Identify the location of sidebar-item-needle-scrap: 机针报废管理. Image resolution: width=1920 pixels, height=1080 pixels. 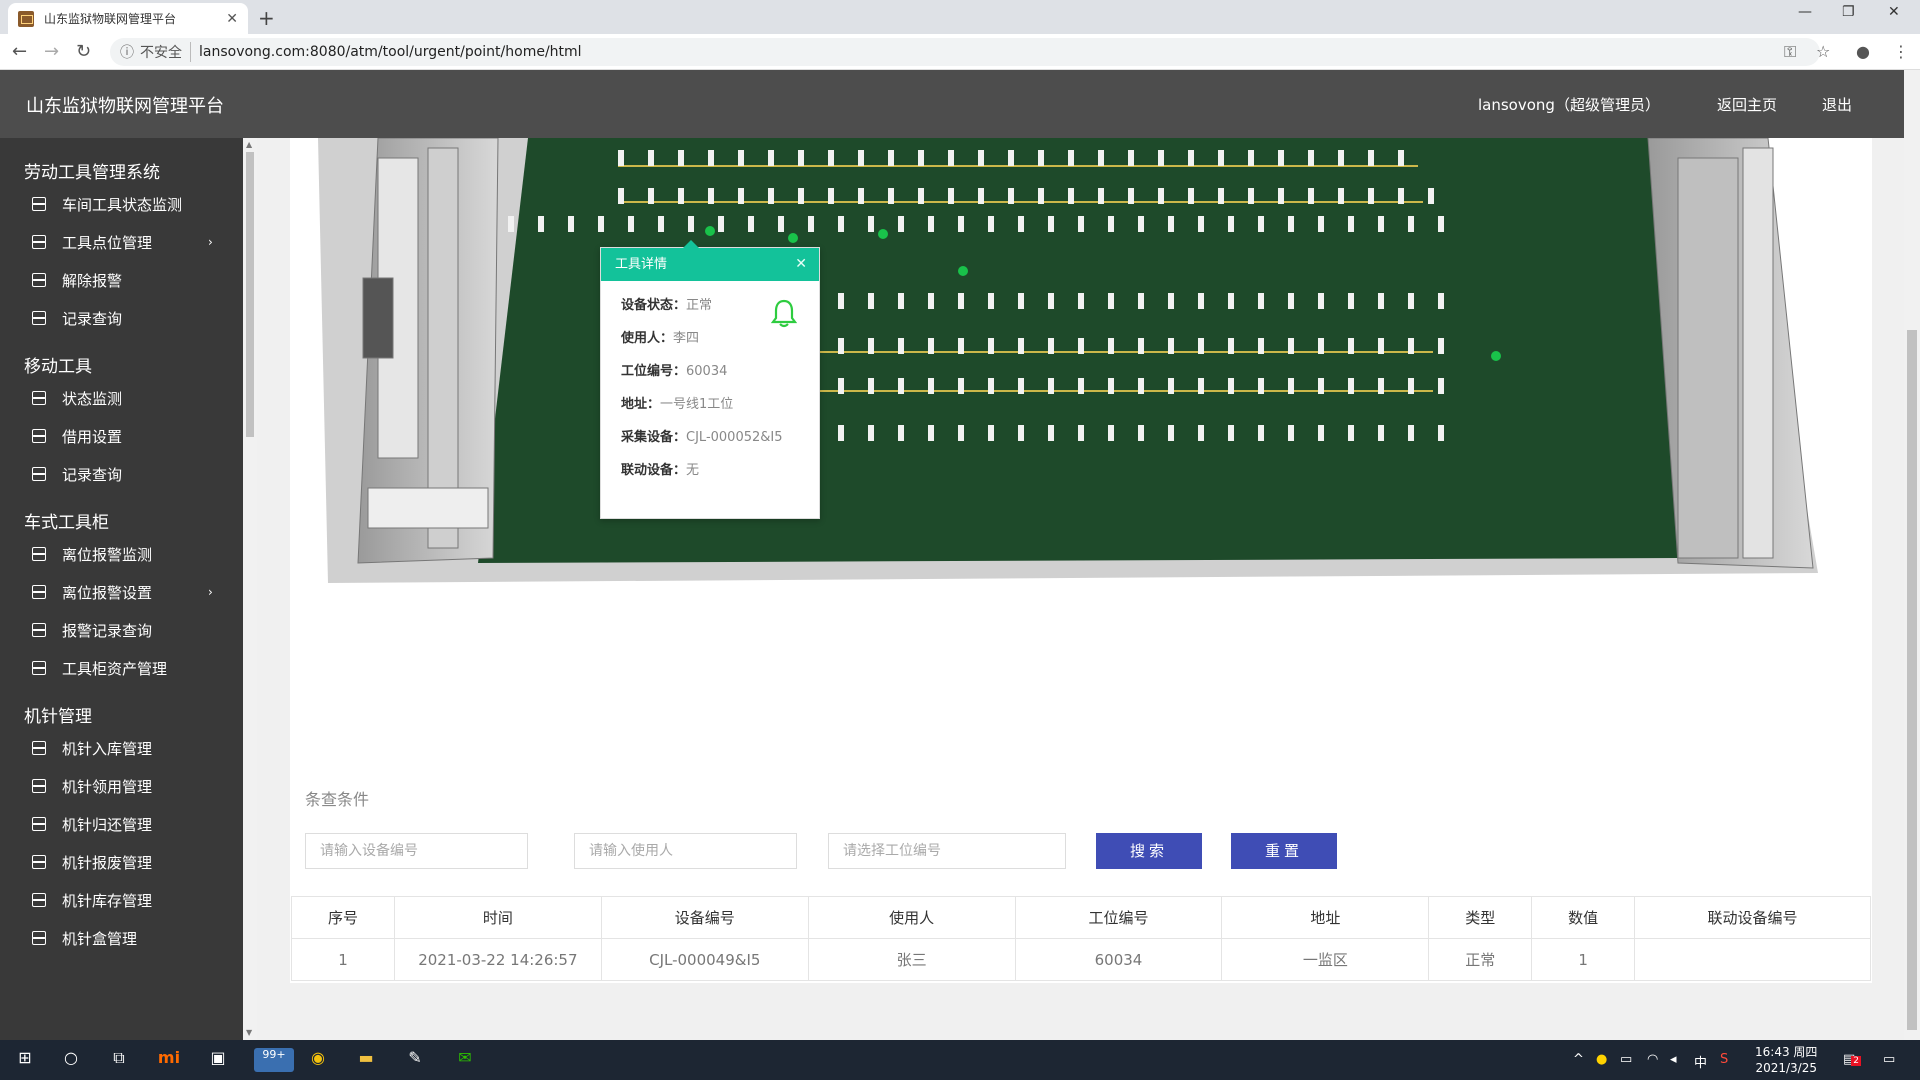
(121, 862).